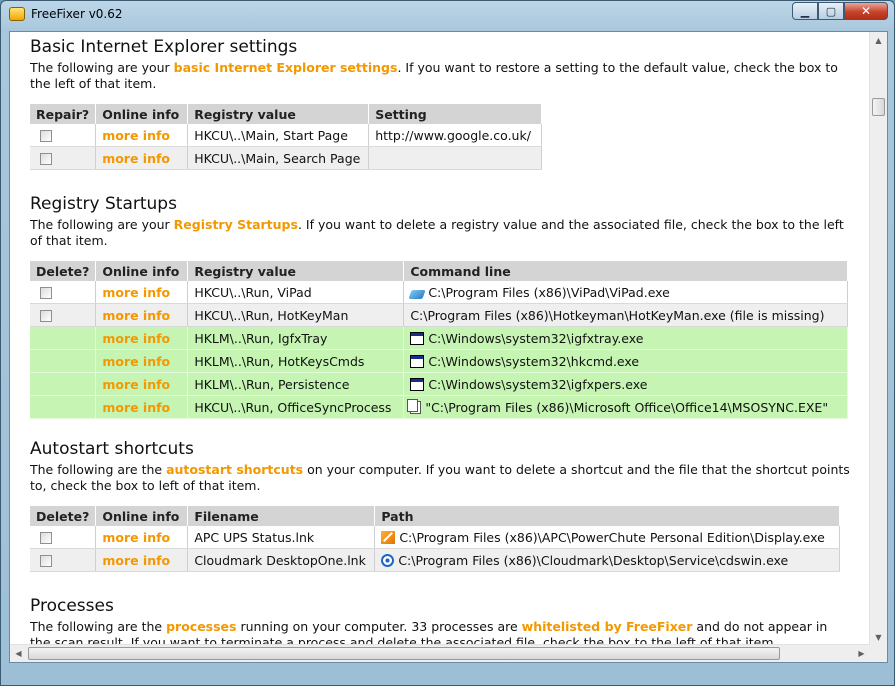 The height and width of the screenshot is (686, 895). What do you see at coordinates (414, 406) in the screenshot?
I see `document-icon` at bounding box center [414, 406].